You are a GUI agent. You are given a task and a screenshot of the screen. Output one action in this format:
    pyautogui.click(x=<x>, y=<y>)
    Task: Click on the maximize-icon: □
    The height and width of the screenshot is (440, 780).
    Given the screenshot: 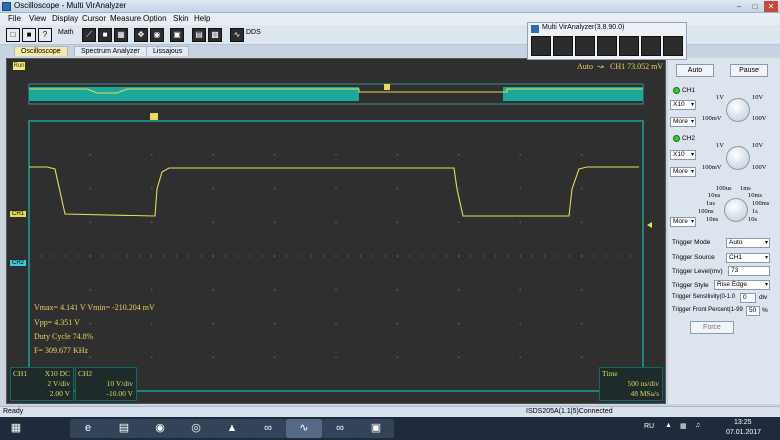 What is the action you would take?
    pyautogui.click(x=755, y=6)
    